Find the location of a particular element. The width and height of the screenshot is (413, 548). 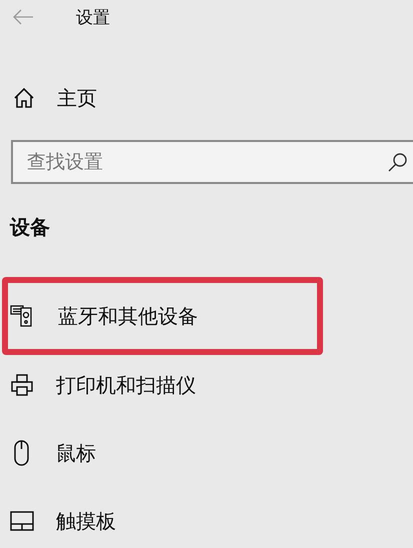

window-title: 设置 is located at coordinates (93, 17).